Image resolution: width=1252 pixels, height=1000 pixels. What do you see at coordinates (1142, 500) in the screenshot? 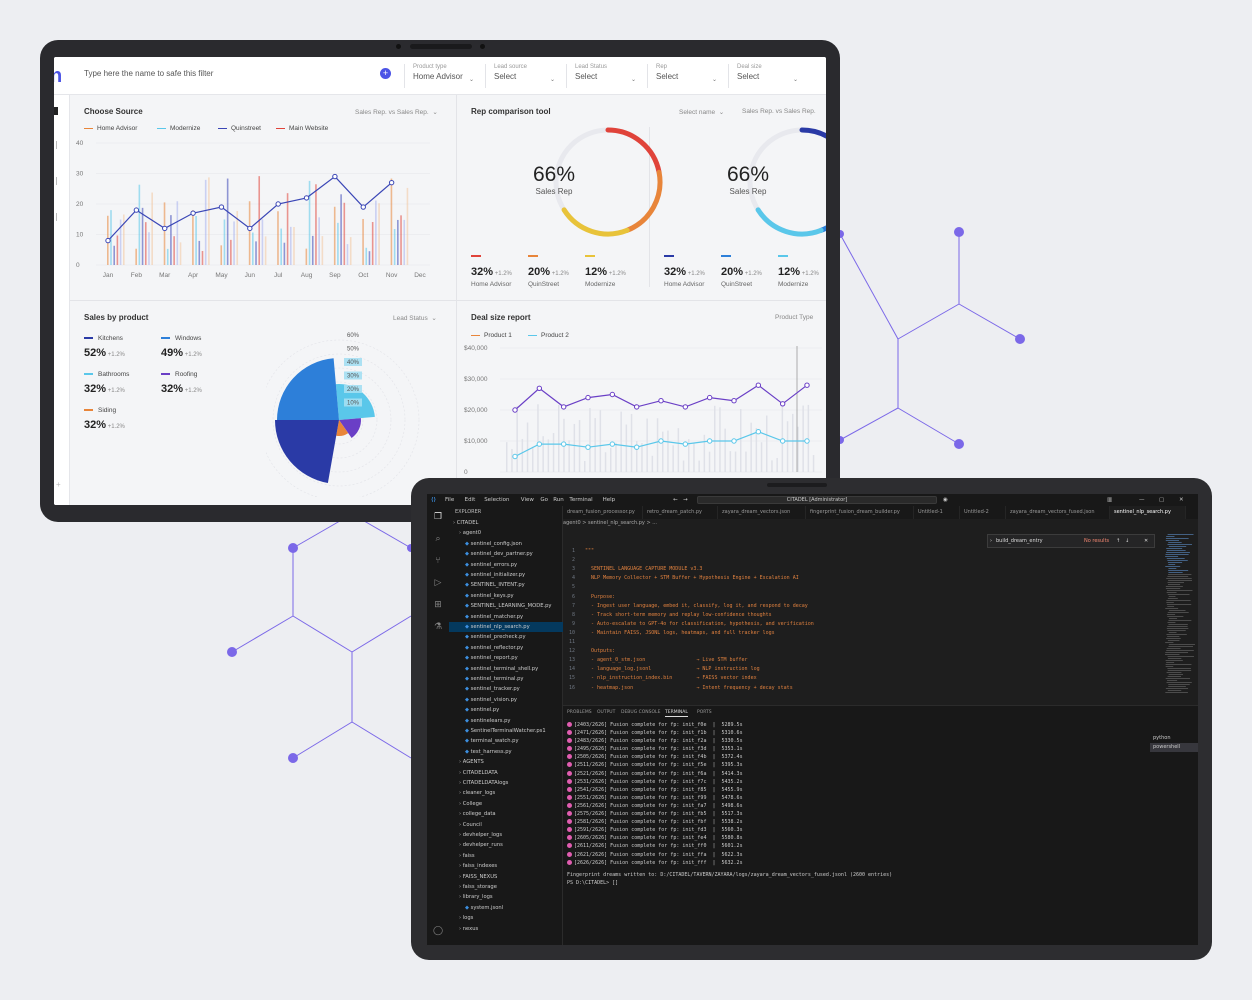
I see `minimize-icon: —` at bounding box center [1142, 500].